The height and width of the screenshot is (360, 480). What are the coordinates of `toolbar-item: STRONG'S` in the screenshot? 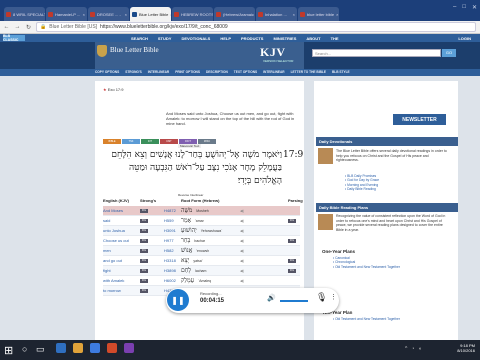 It's located at (133, 72).